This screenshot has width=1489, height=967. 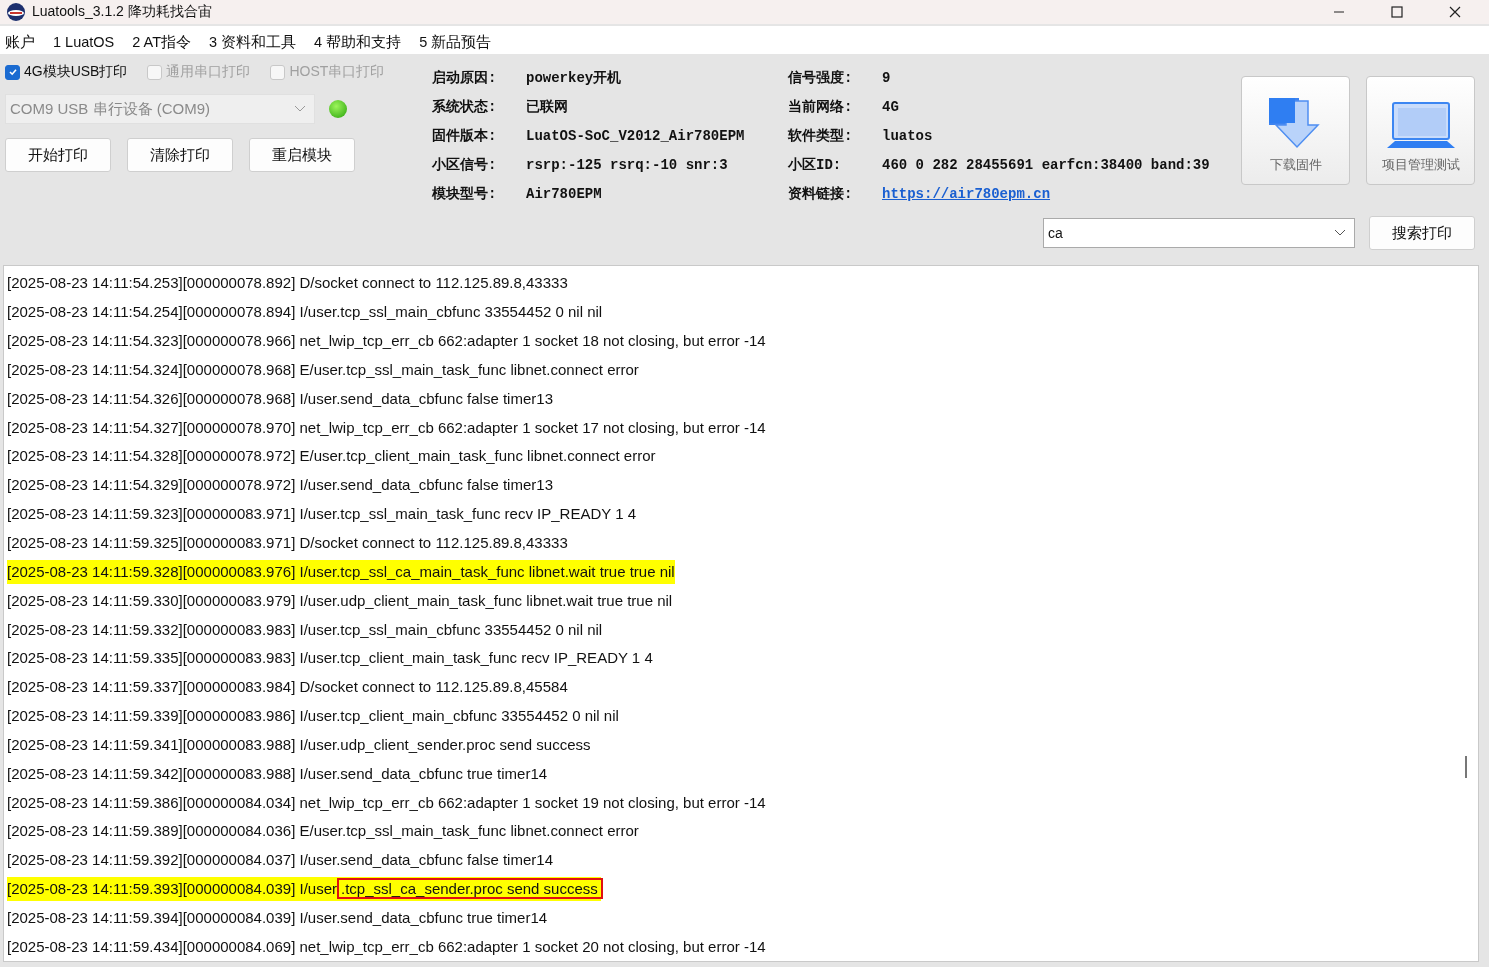 I want to click on window-title: Luatools_3.1.2 降功耗找合宙, so click(x=122, y=12).